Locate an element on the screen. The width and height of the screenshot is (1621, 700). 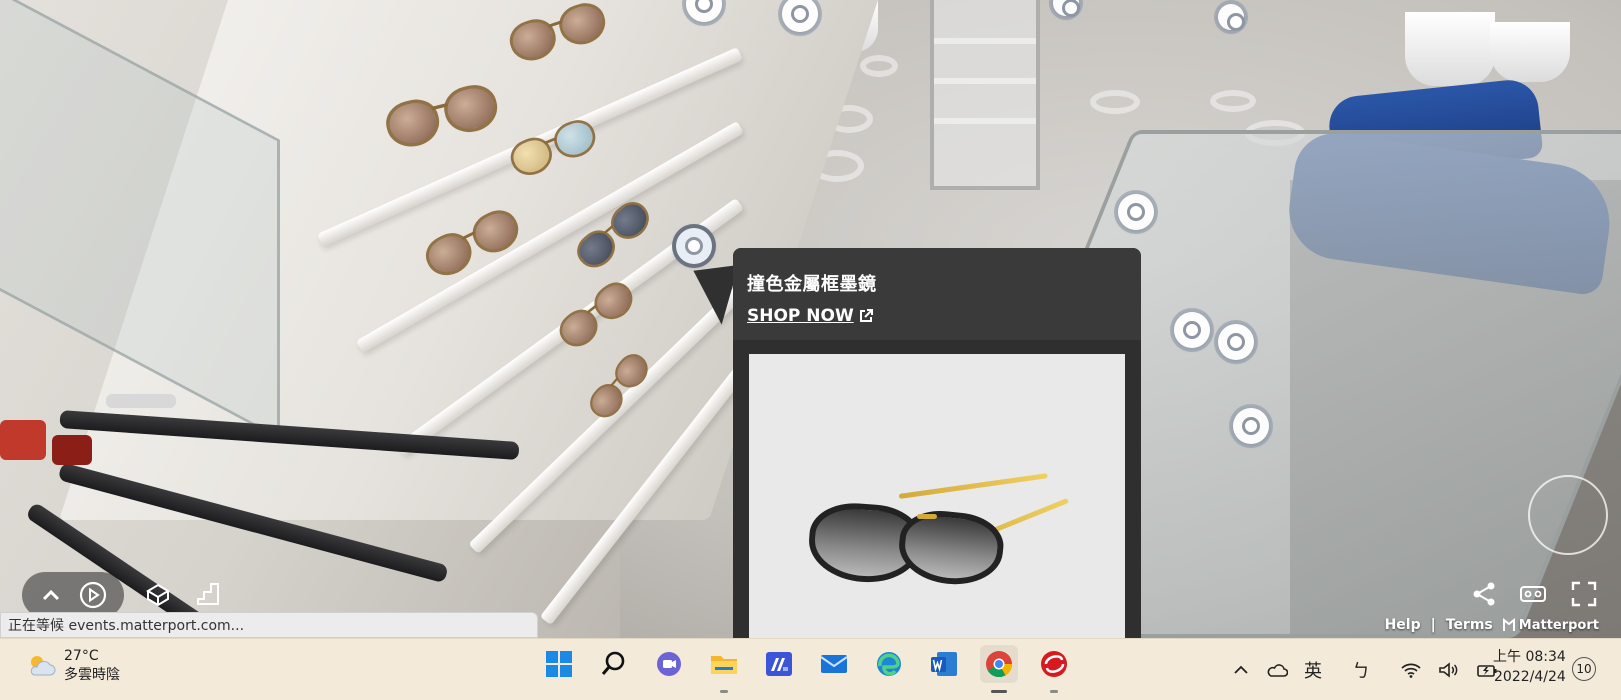
windows-logo-icon is located at coordinates (559, 664).